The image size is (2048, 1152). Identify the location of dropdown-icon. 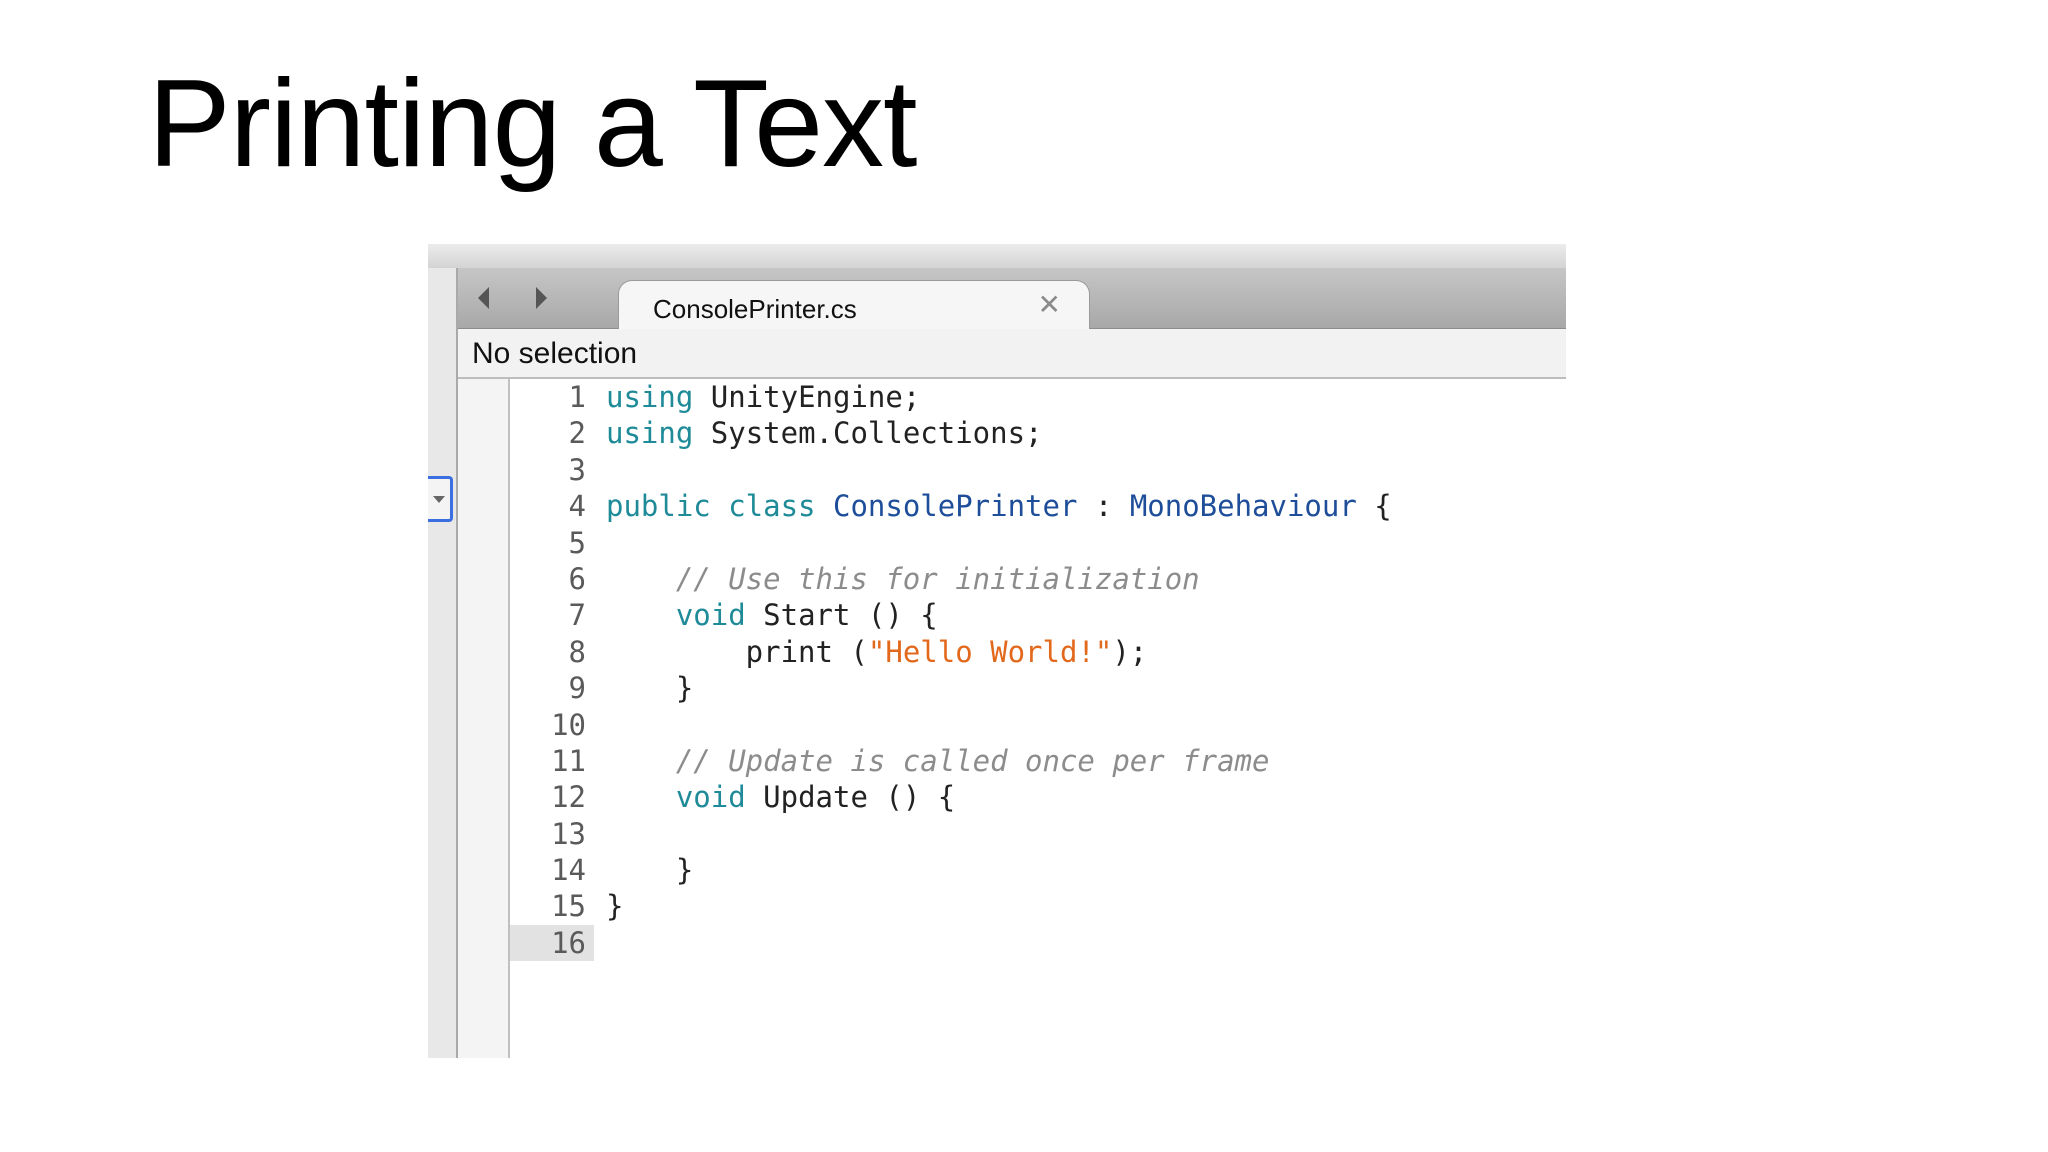
(439, 499).